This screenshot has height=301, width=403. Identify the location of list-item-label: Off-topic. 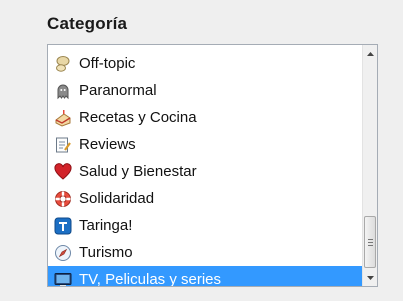
(107, 63).